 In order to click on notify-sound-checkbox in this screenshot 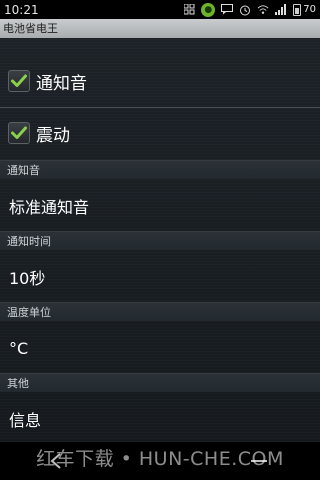, I will do `click(19, 81)`.